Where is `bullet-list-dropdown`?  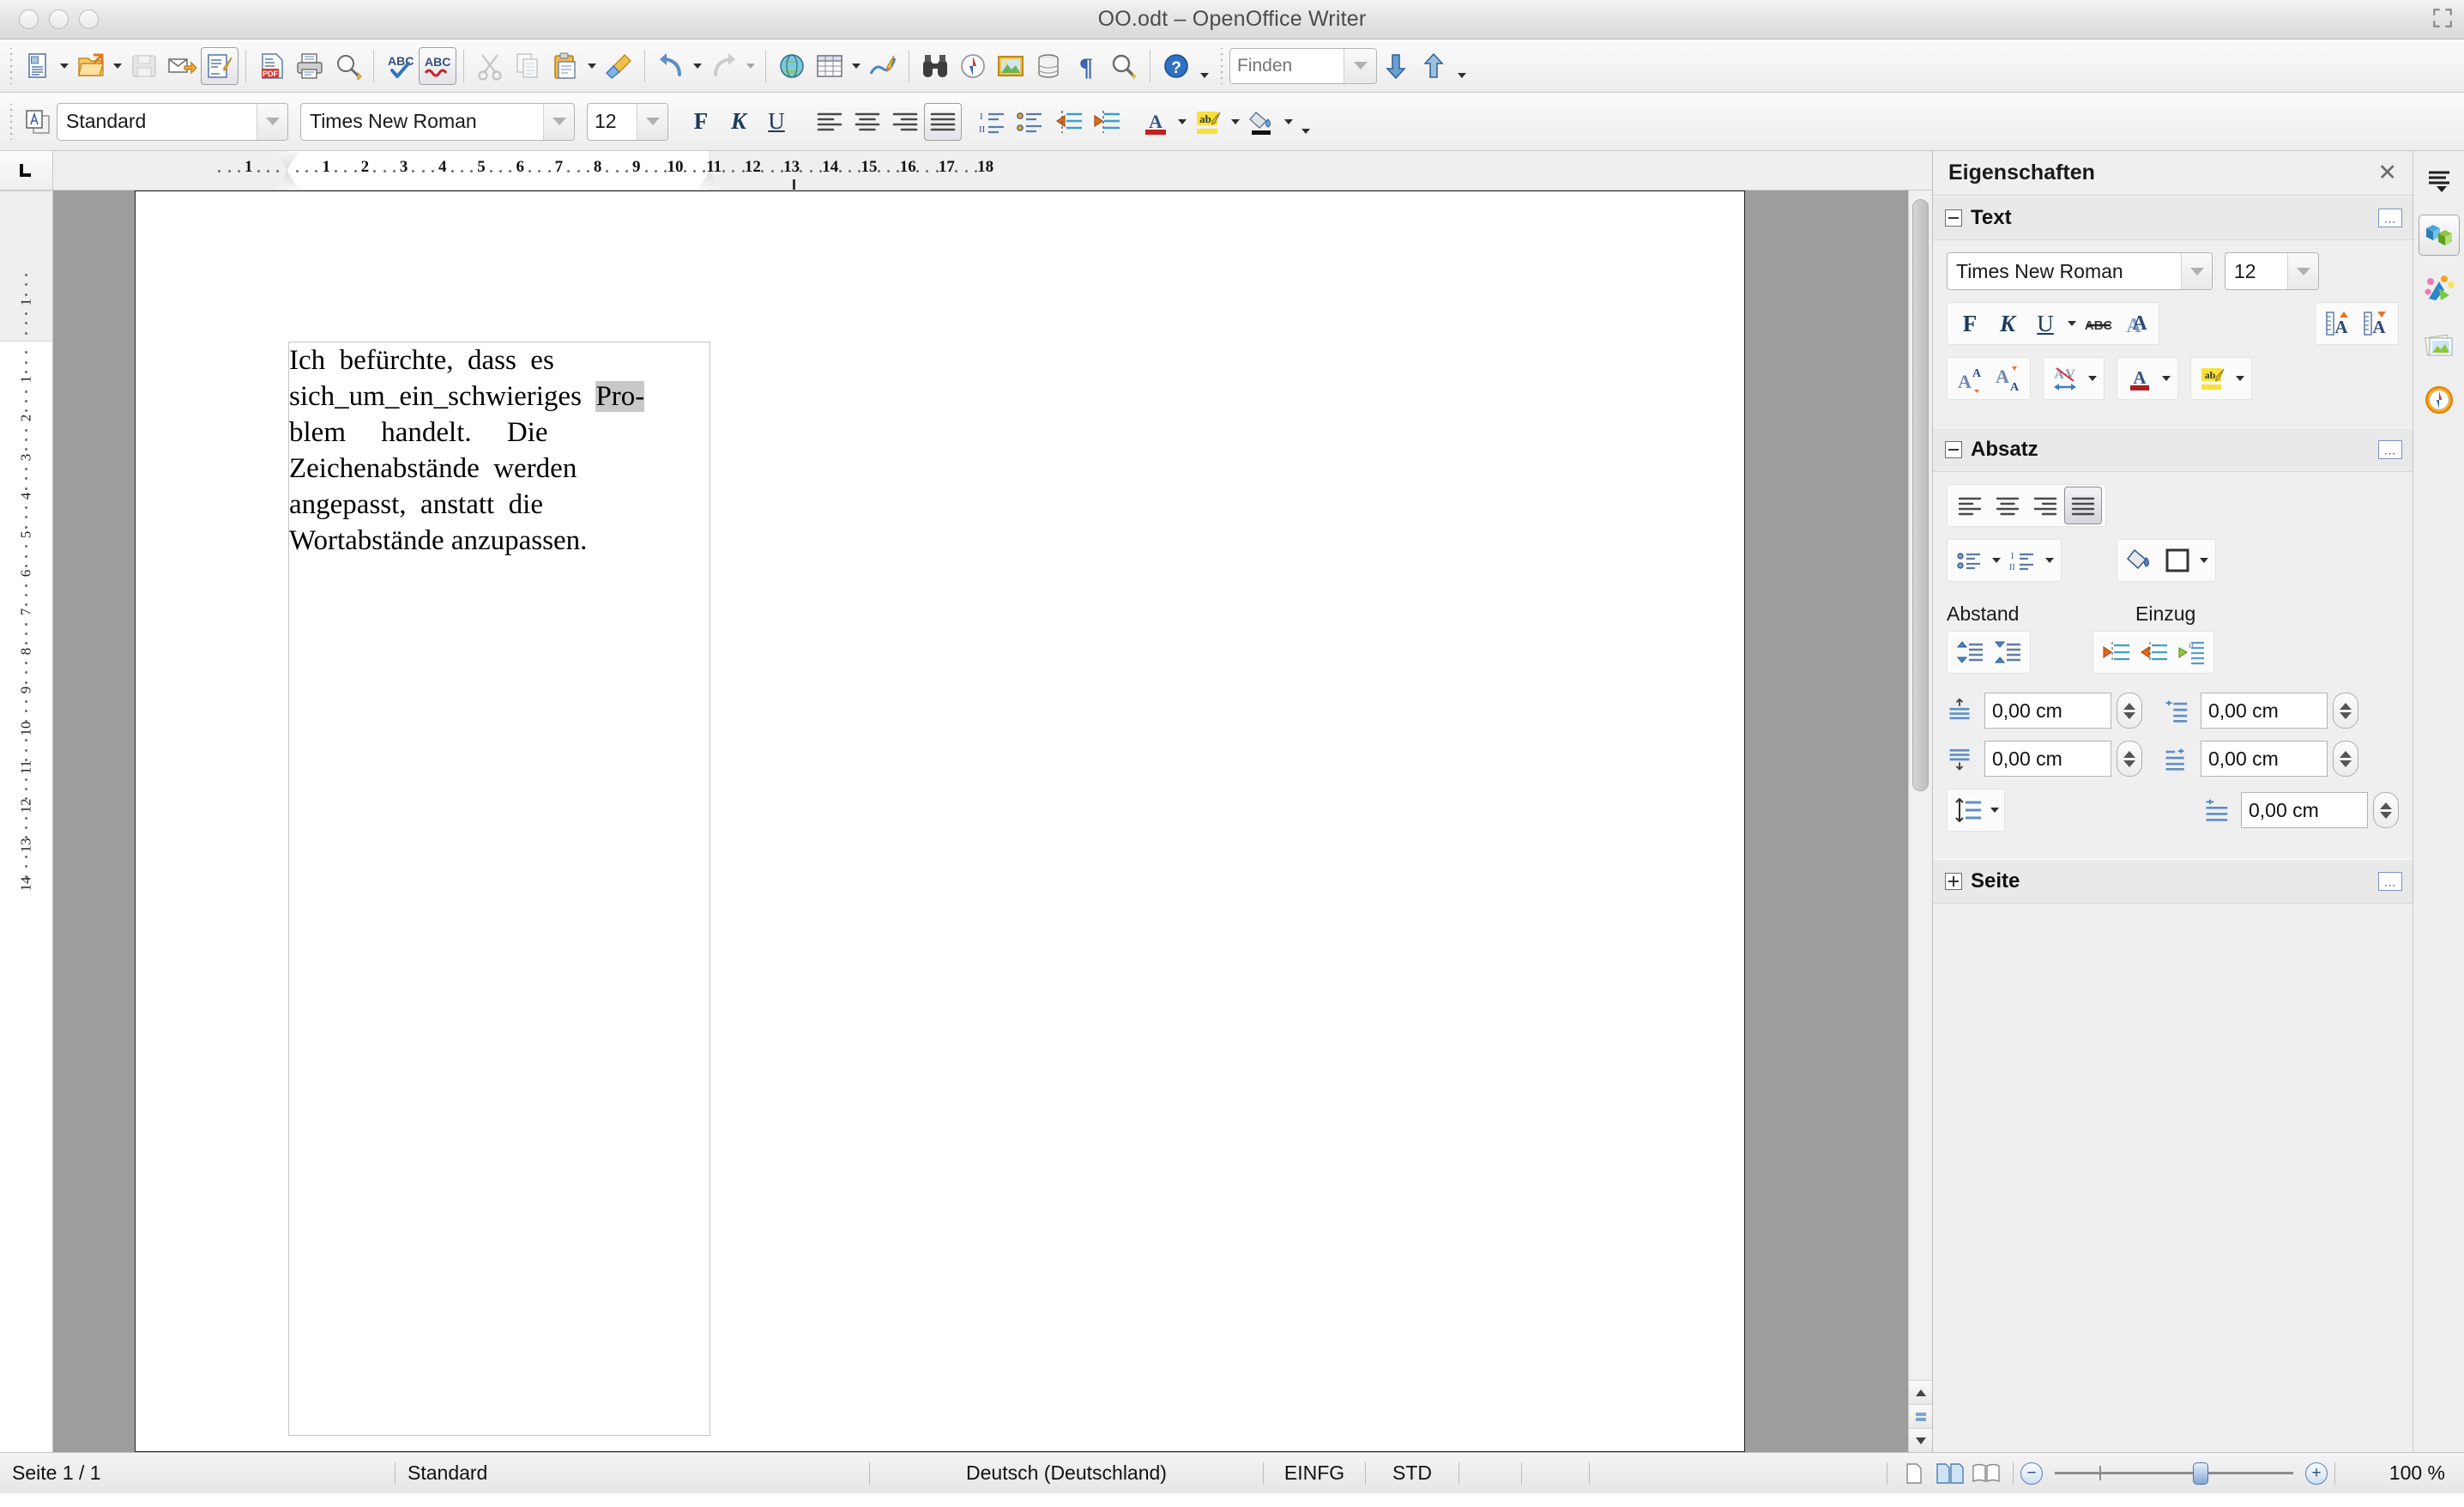
bullet-list-dropdown is located at coordinates (1996, 560).